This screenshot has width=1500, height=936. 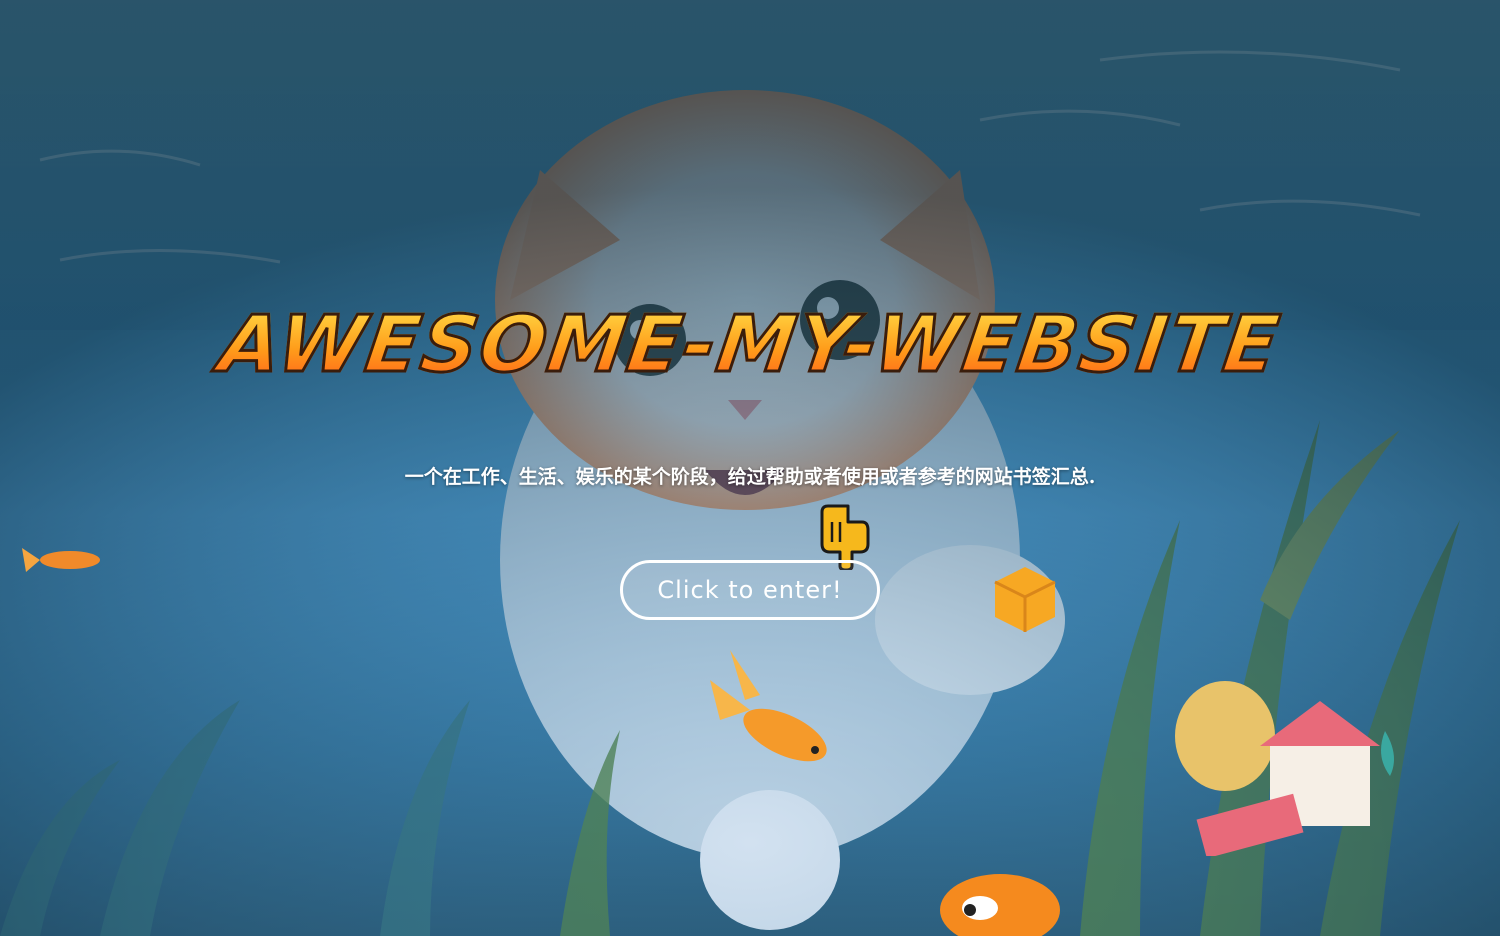 What do you see at coordinates (1000, 905) in the screenshot?
I see `koi-fish-icon` at bounding box center [1000, 905].